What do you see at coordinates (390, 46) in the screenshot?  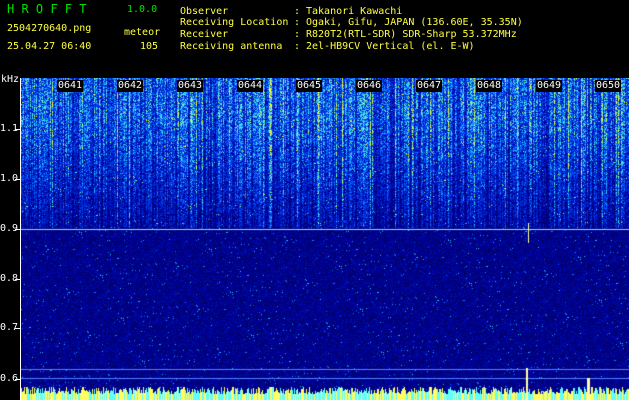 I see `info-value: 2el-HB9CV Vertical (el. E-W)` at bounding box center [390, 46].